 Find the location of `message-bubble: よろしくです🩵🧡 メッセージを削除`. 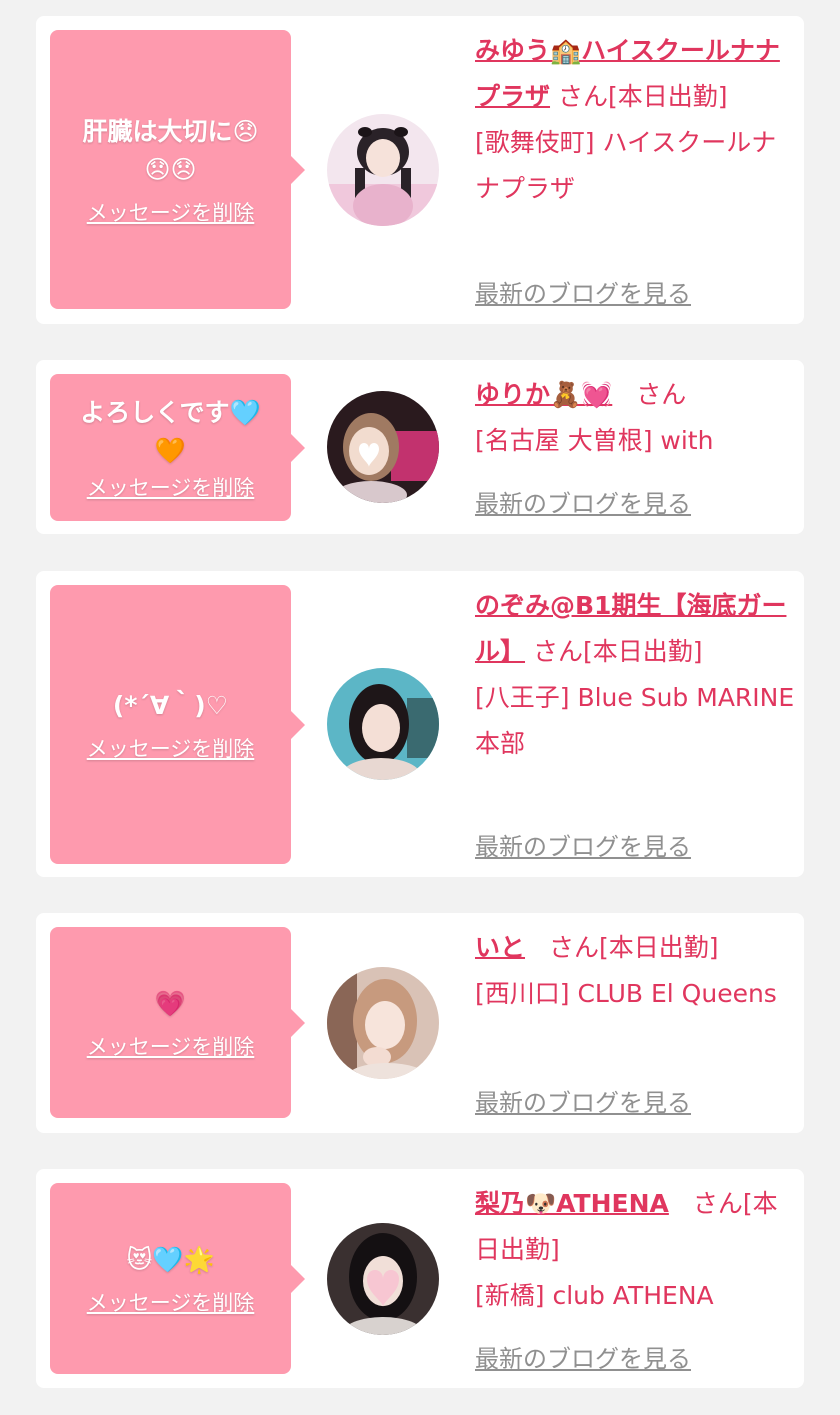

message-bubble: よろしくです🩵🧡 メッセージを削除 is located at coordinates (177, 447).